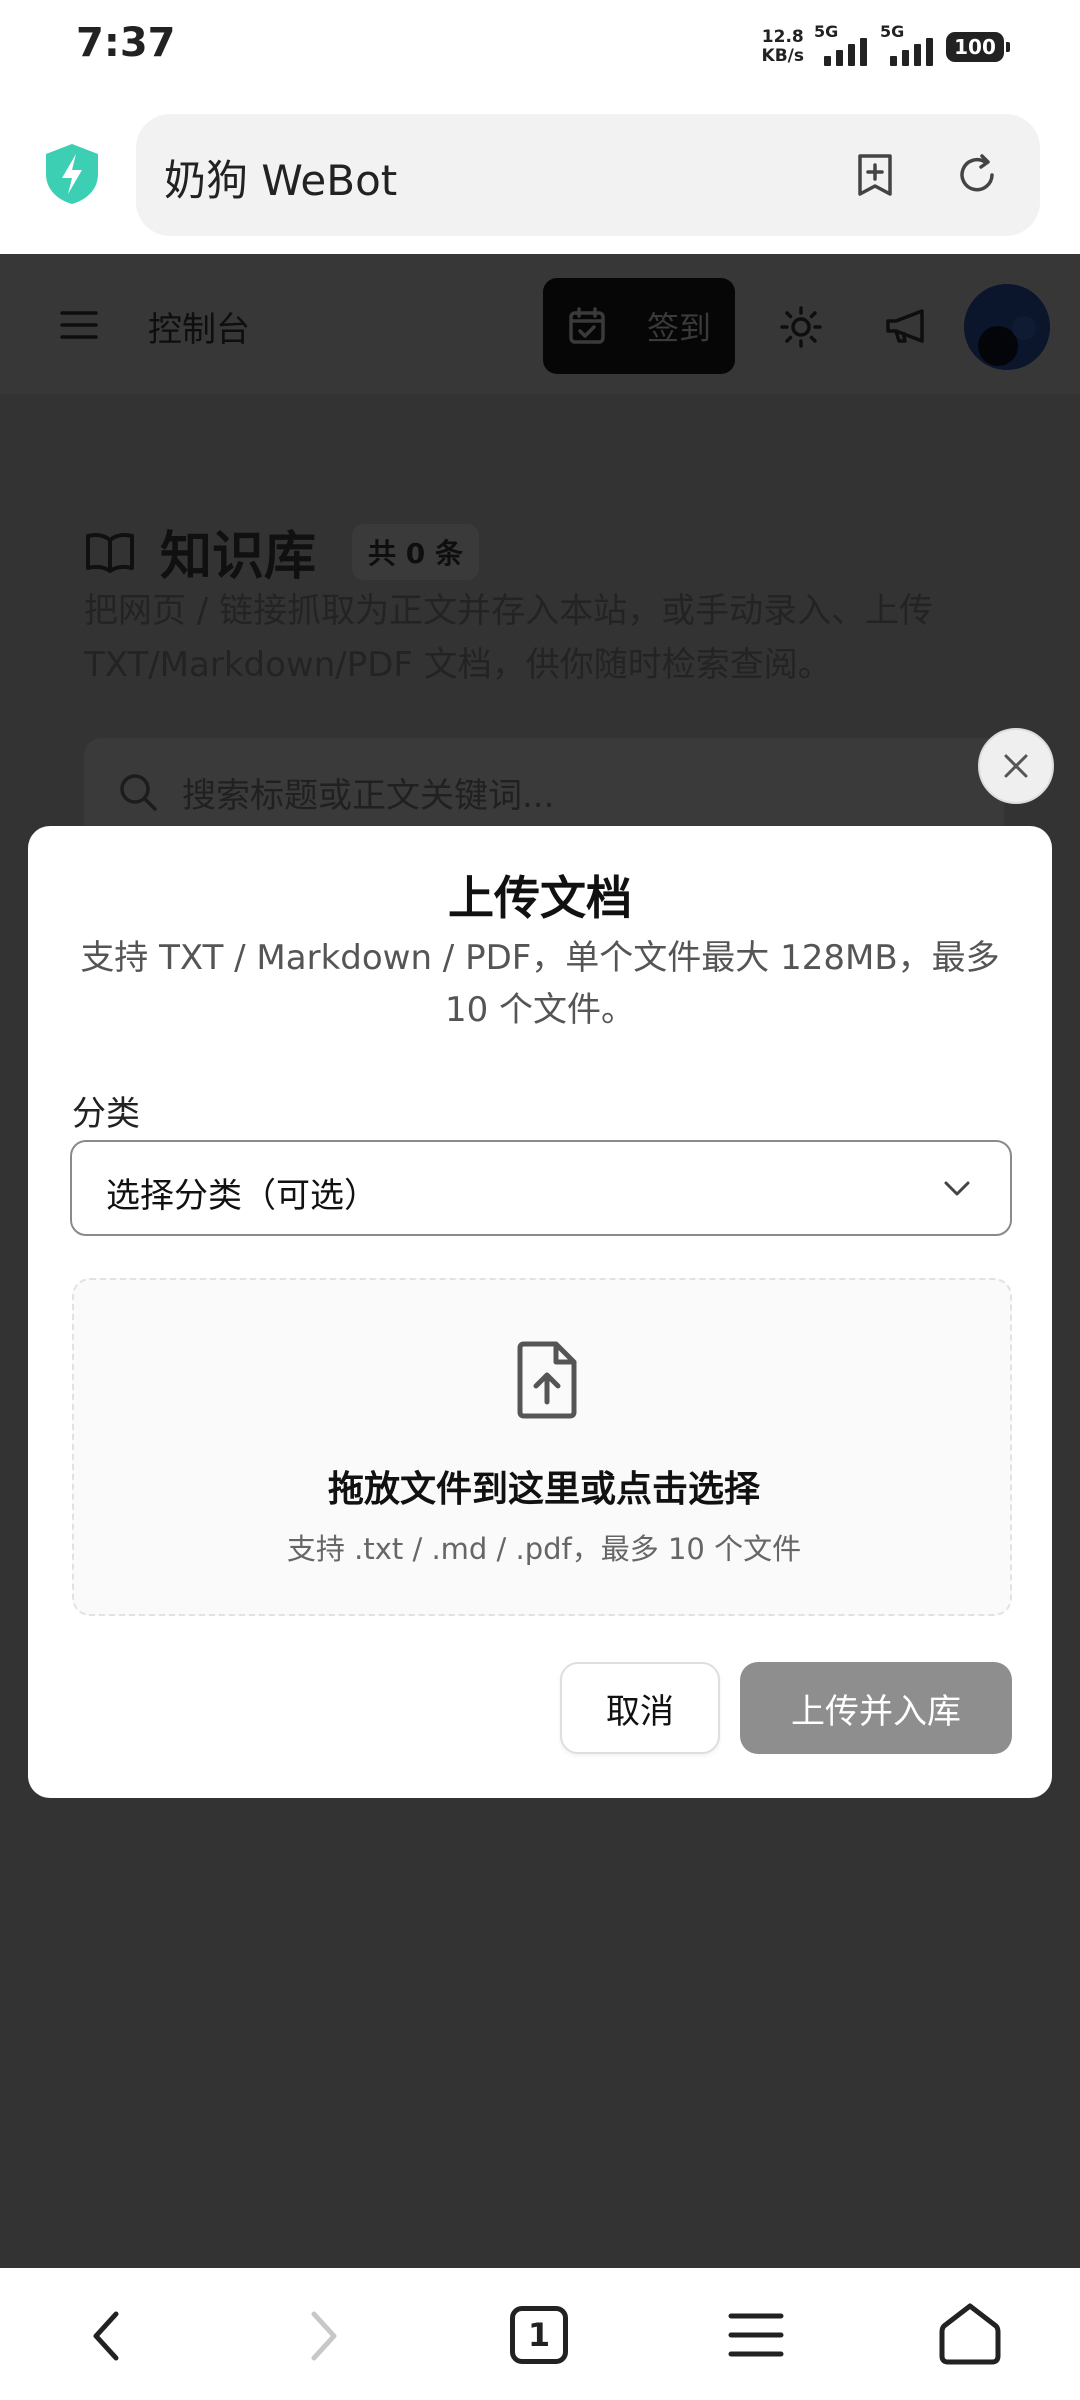 The image size is (1080, 2400). I want to click on forward-icon, so click(324, 2336).